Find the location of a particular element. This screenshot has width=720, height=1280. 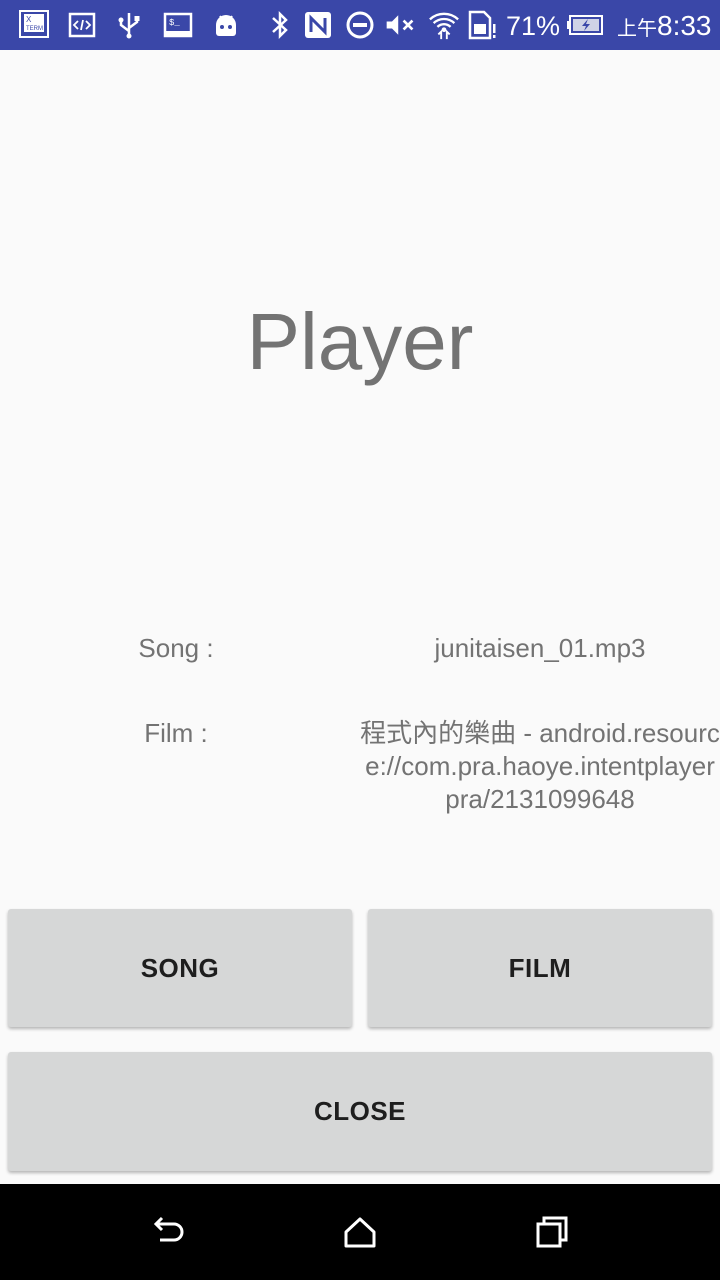

clock-time: 8:33 is located at coordinates (684, 25).